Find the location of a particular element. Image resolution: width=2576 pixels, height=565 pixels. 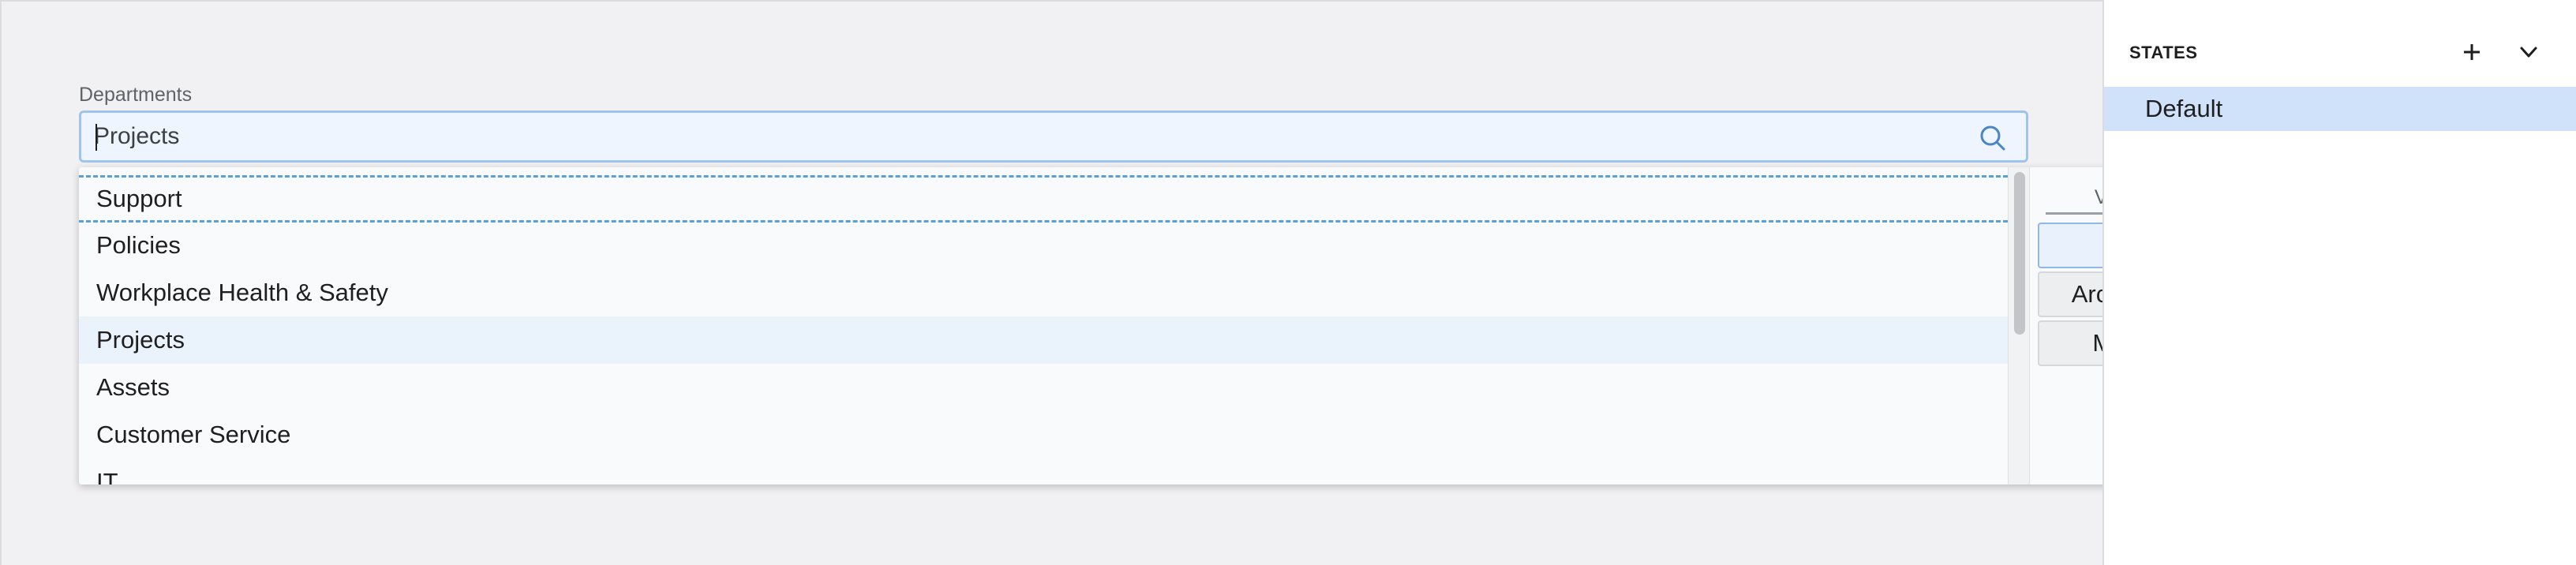

list-item-customer-service: Customer Service is located at coordinates (1043, 434).